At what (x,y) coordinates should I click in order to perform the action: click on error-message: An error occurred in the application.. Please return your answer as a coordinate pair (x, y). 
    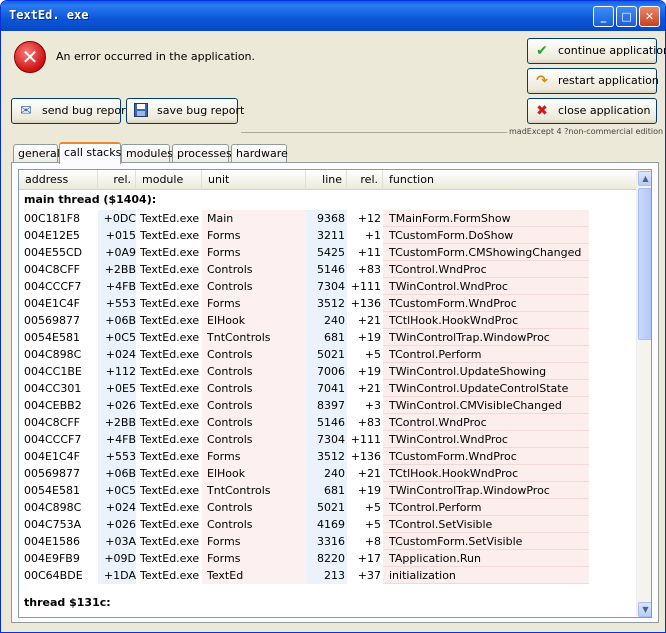
    Looking at the image, I should click on (156, 56).